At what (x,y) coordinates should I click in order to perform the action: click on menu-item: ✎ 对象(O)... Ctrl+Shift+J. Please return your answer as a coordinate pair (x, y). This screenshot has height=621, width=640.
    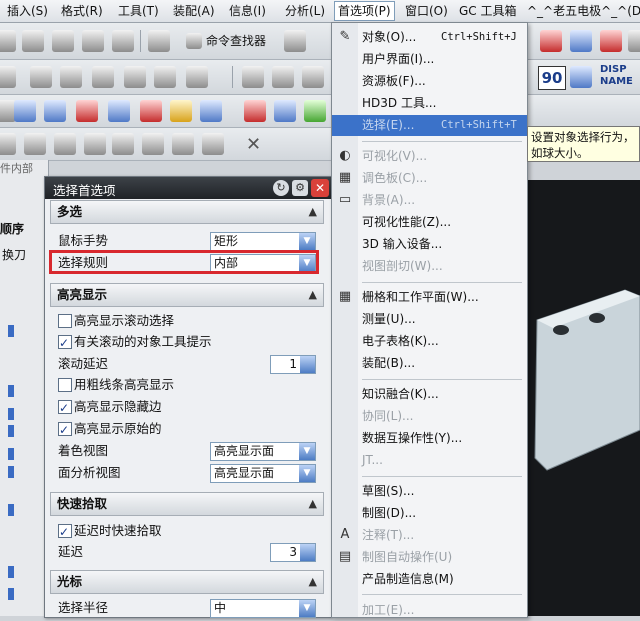
    Looking at the image, I should click on (429, 37).